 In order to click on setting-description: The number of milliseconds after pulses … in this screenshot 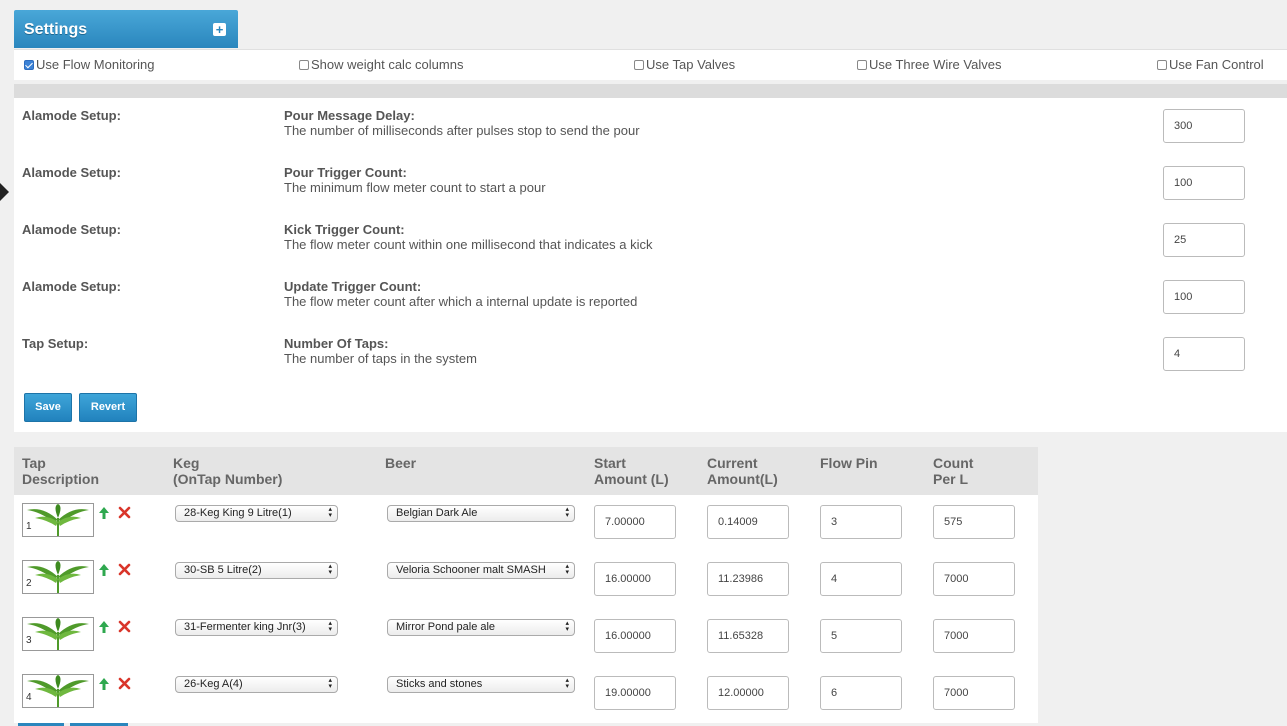, I will do `click(462, 130)`.